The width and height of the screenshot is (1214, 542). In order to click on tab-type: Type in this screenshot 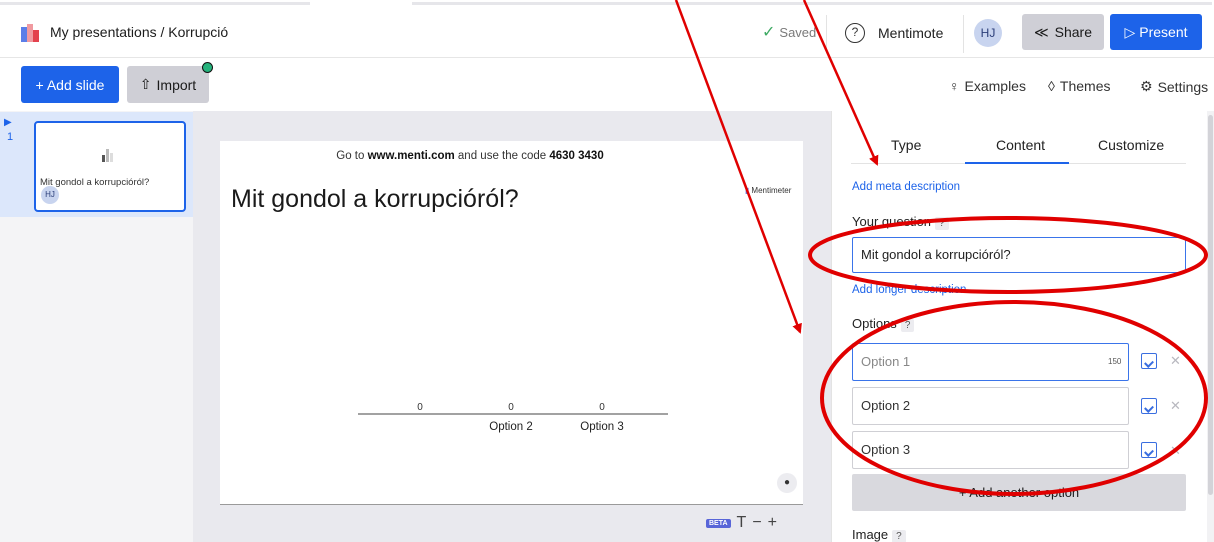, I will do `click(906, 145)`.